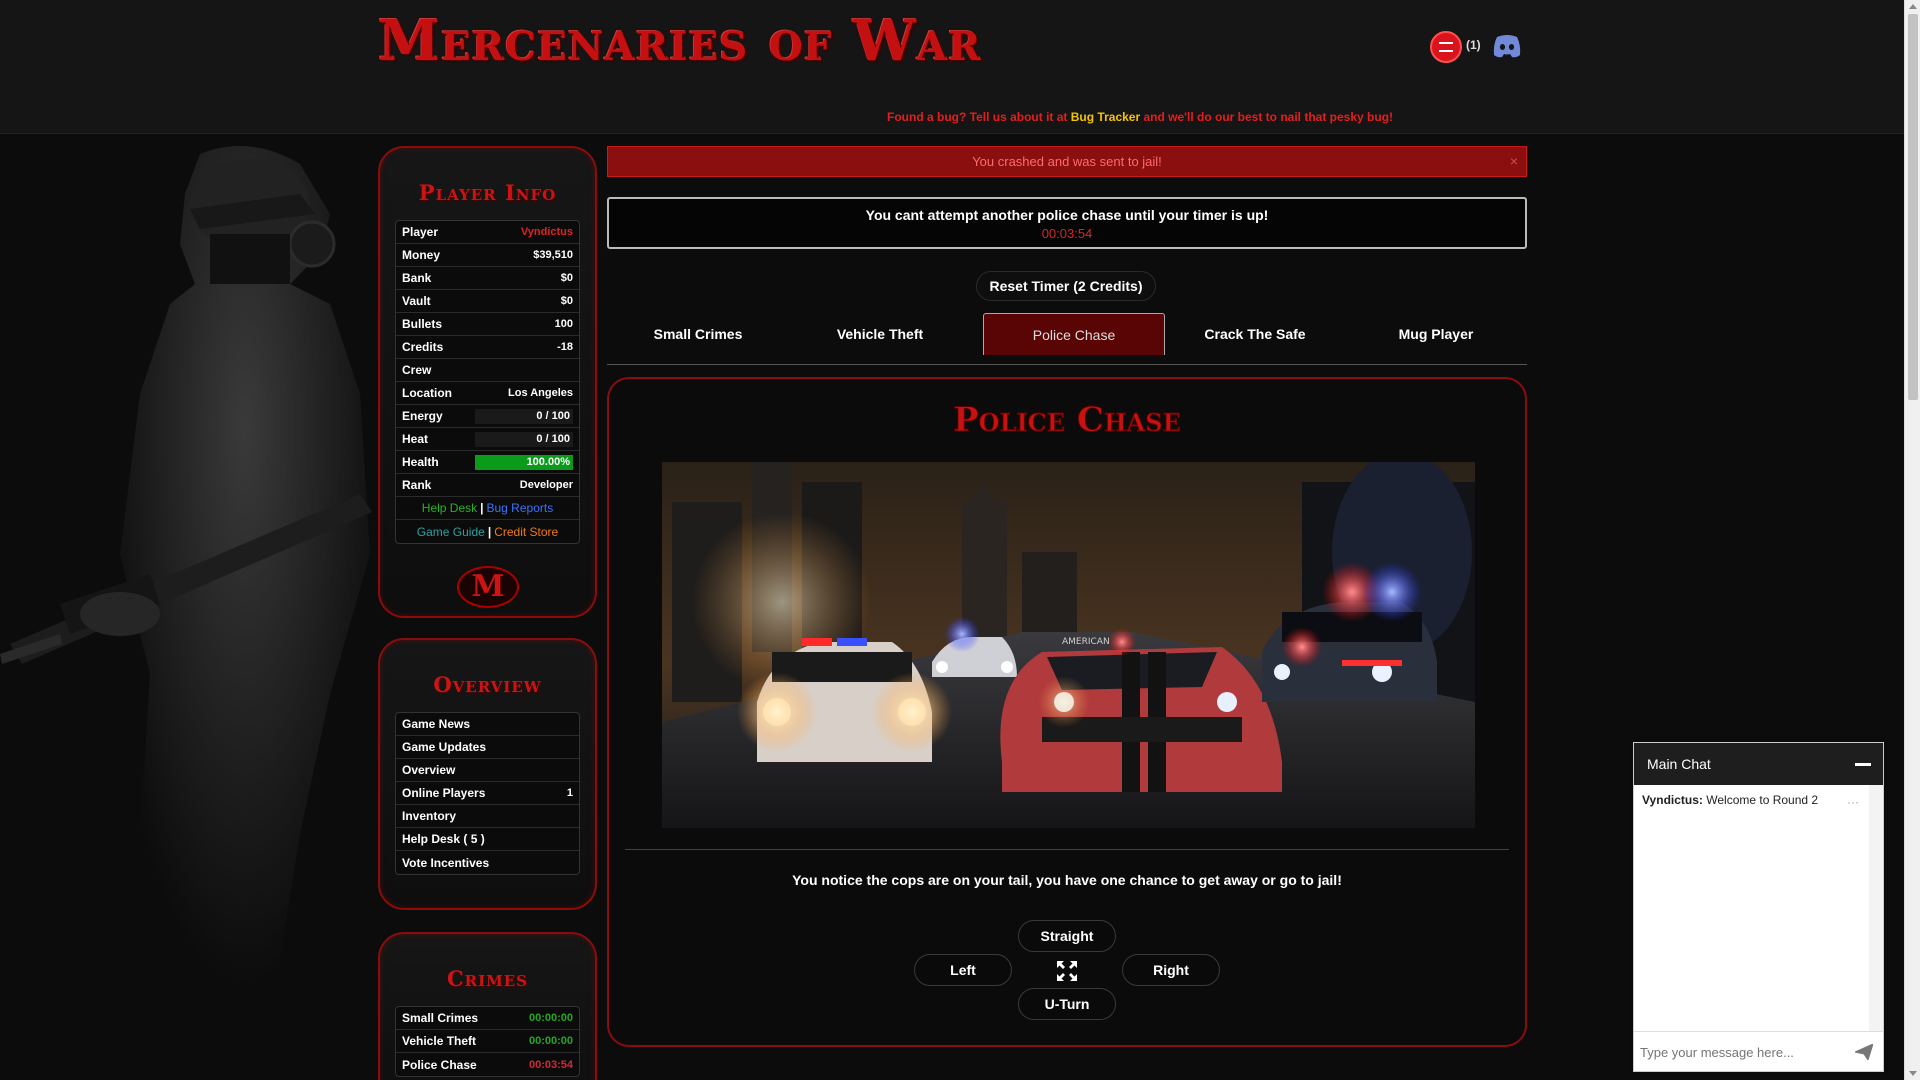  What do you see at coordinates (487, 684) in the screenshot?
I see `overview-title: Overview` at bounding box center [487, 684].